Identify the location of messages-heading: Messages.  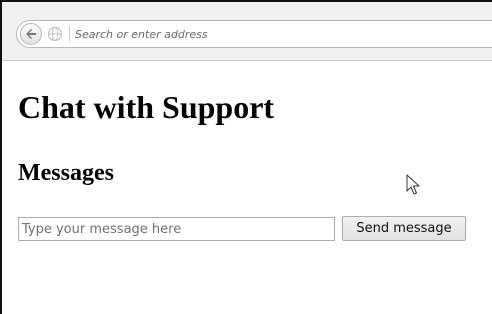
(66, 173).